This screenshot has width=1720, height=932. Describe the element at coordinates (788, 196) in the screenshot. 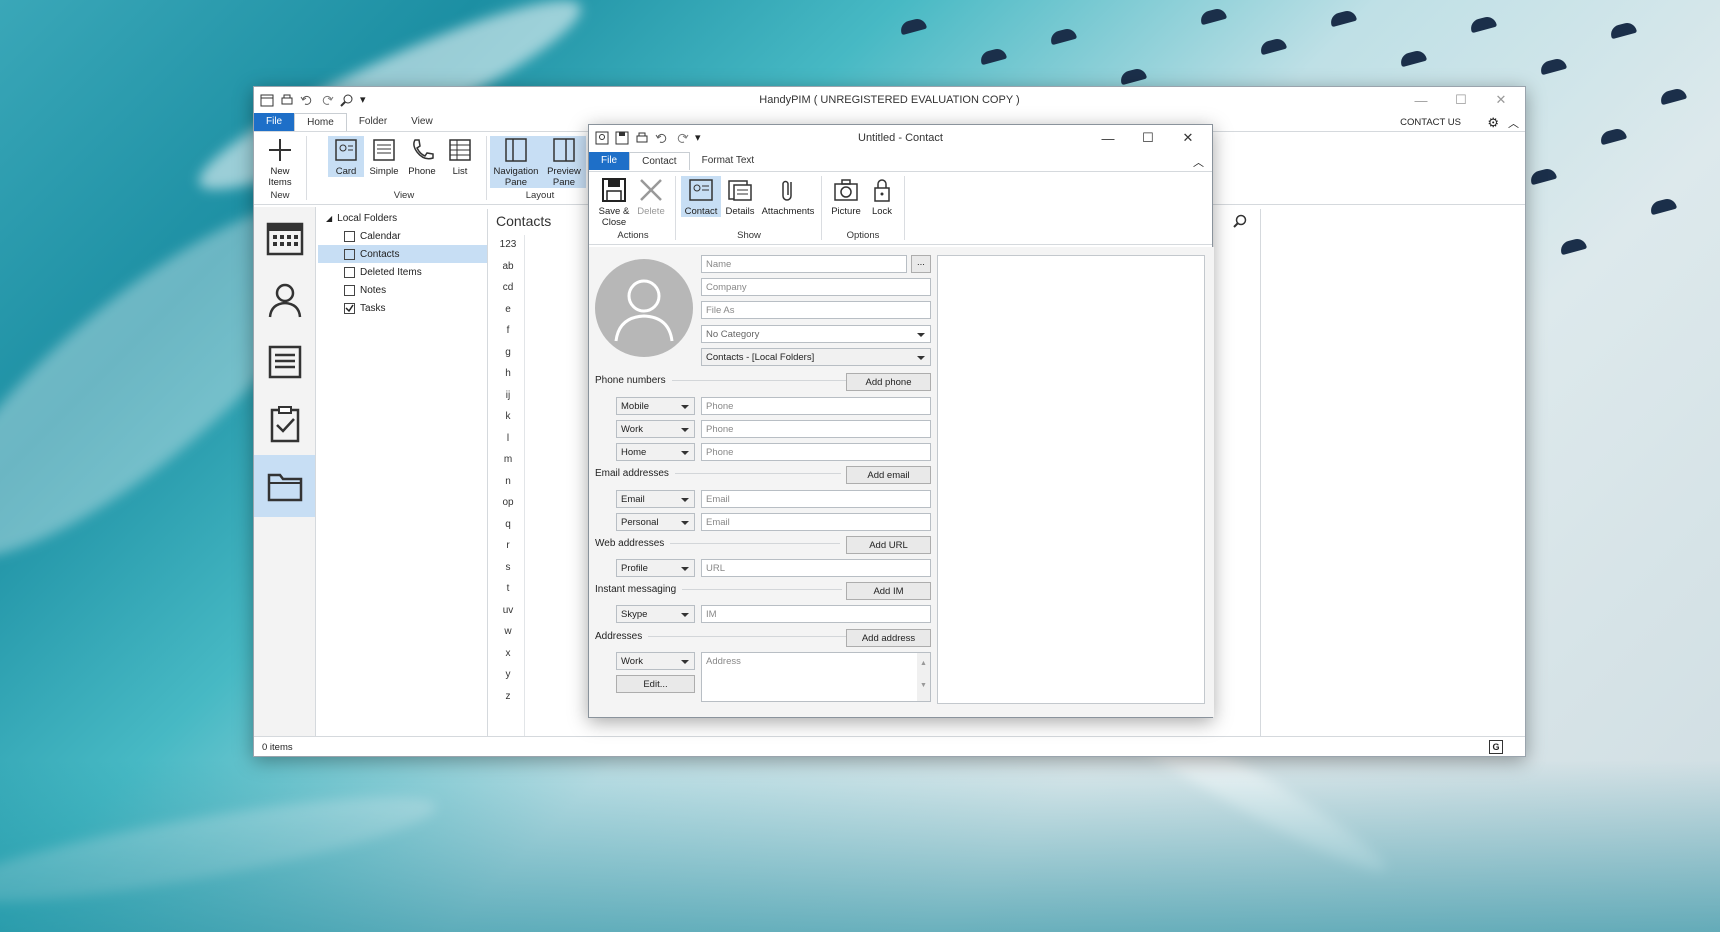

I see `show-attachments-button: Attachments` at that location.